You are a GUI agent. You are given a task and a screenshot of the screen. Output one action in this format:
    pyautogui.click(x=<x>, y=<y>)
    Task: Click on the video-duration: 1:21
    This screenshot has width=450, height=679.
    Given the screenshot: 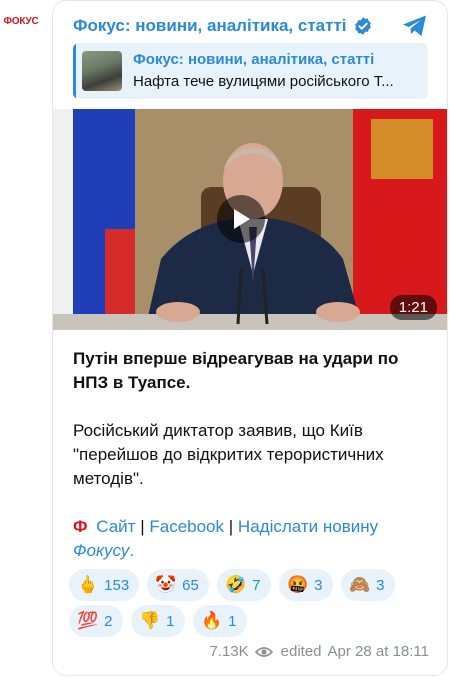 What is the action you would take?
    pyautogui.click(x=413, y=307)
    